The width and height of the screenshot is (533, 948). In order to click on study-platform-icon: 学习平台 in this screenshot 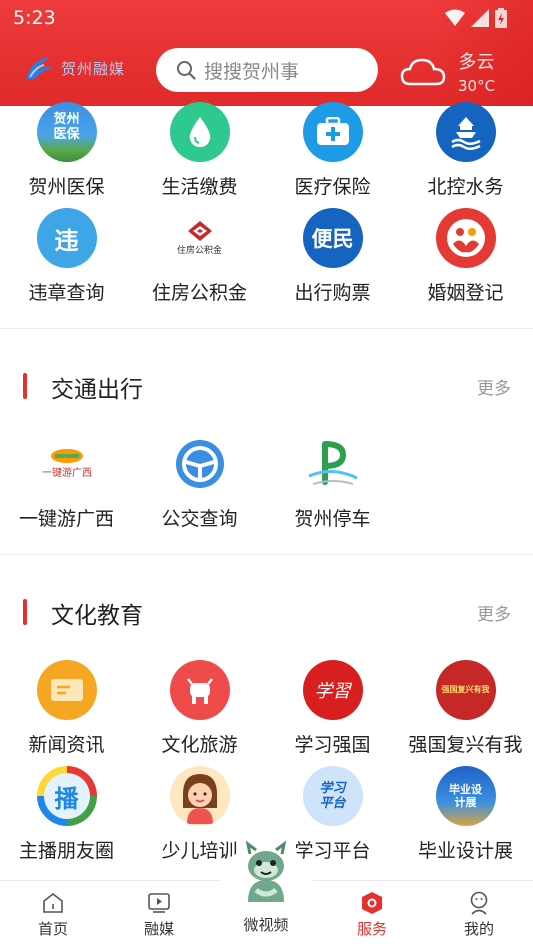, I will do `click(332, 796)`.